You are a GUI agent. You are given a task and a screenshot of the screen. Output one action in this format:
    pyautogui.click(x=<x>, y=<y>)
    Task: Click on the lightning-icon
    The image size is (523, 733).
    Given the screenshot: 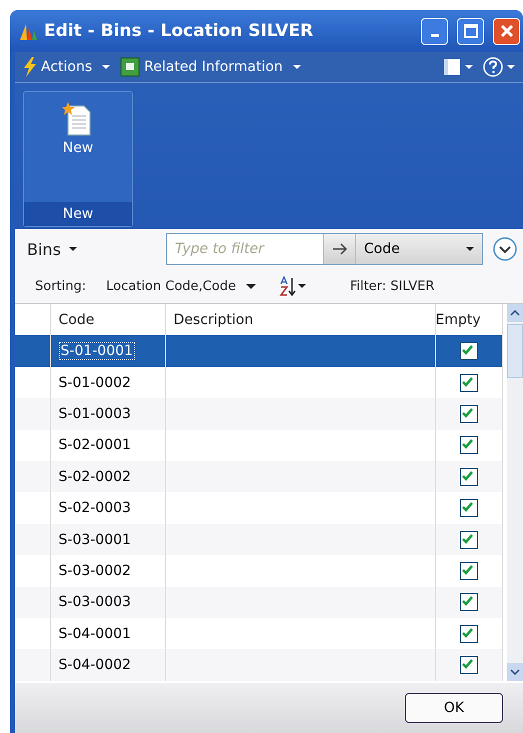 What is the action you would take?
    pyautogui.click(x=30, y=67)
    